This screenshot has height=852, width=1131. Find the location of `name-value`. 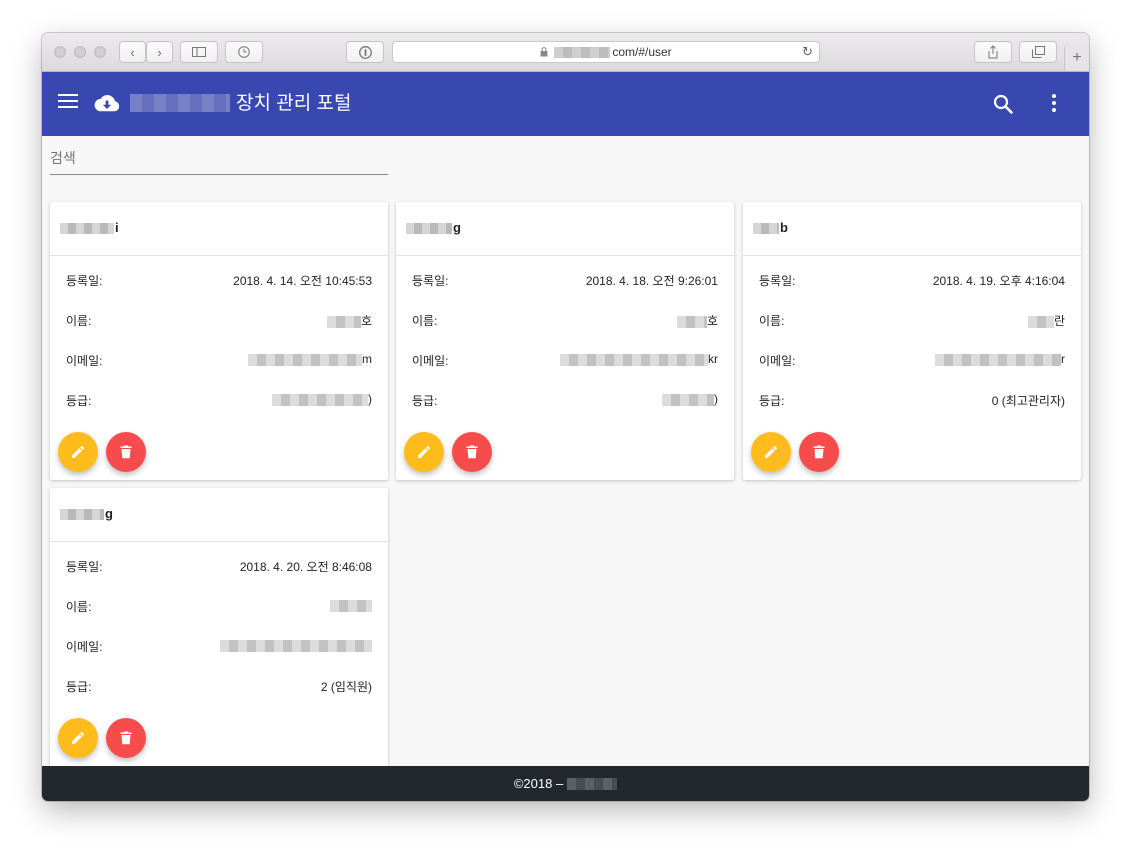

name-value is located at coordinates (351, 605).